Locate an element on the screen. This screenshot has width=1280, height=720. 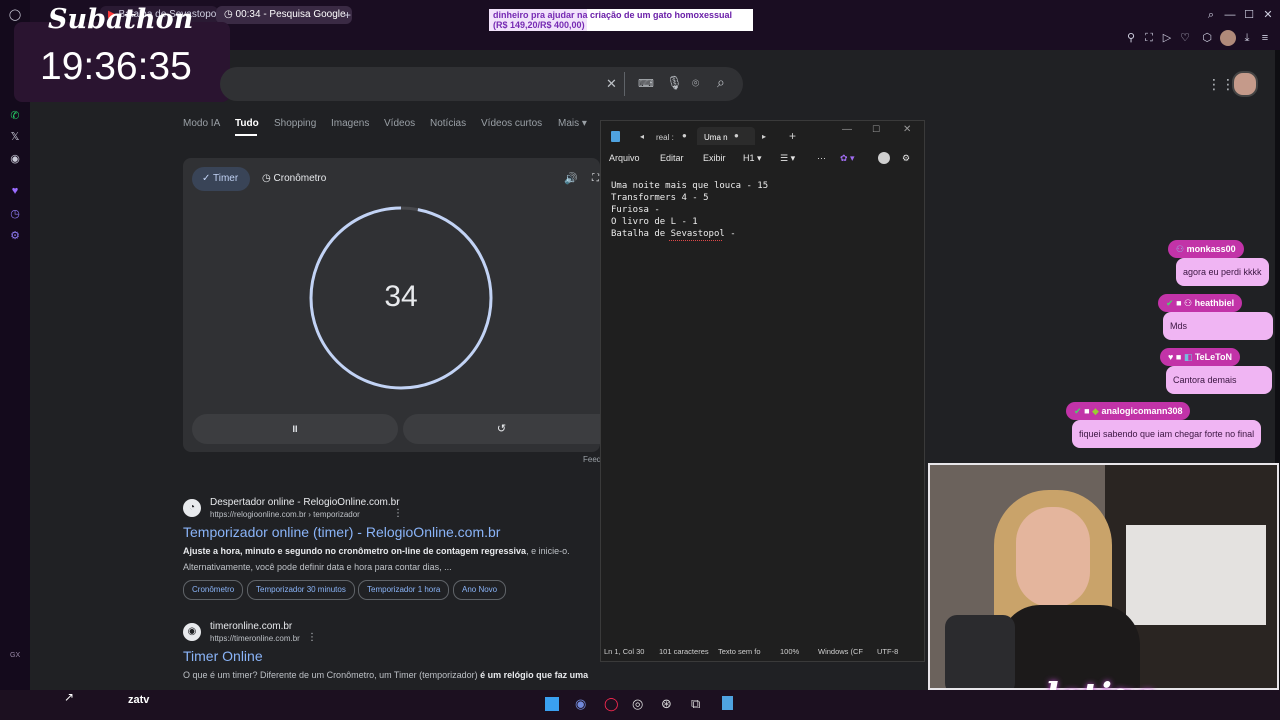
result-site-name: timeronline.com.br is located at coordinates (251, 626).